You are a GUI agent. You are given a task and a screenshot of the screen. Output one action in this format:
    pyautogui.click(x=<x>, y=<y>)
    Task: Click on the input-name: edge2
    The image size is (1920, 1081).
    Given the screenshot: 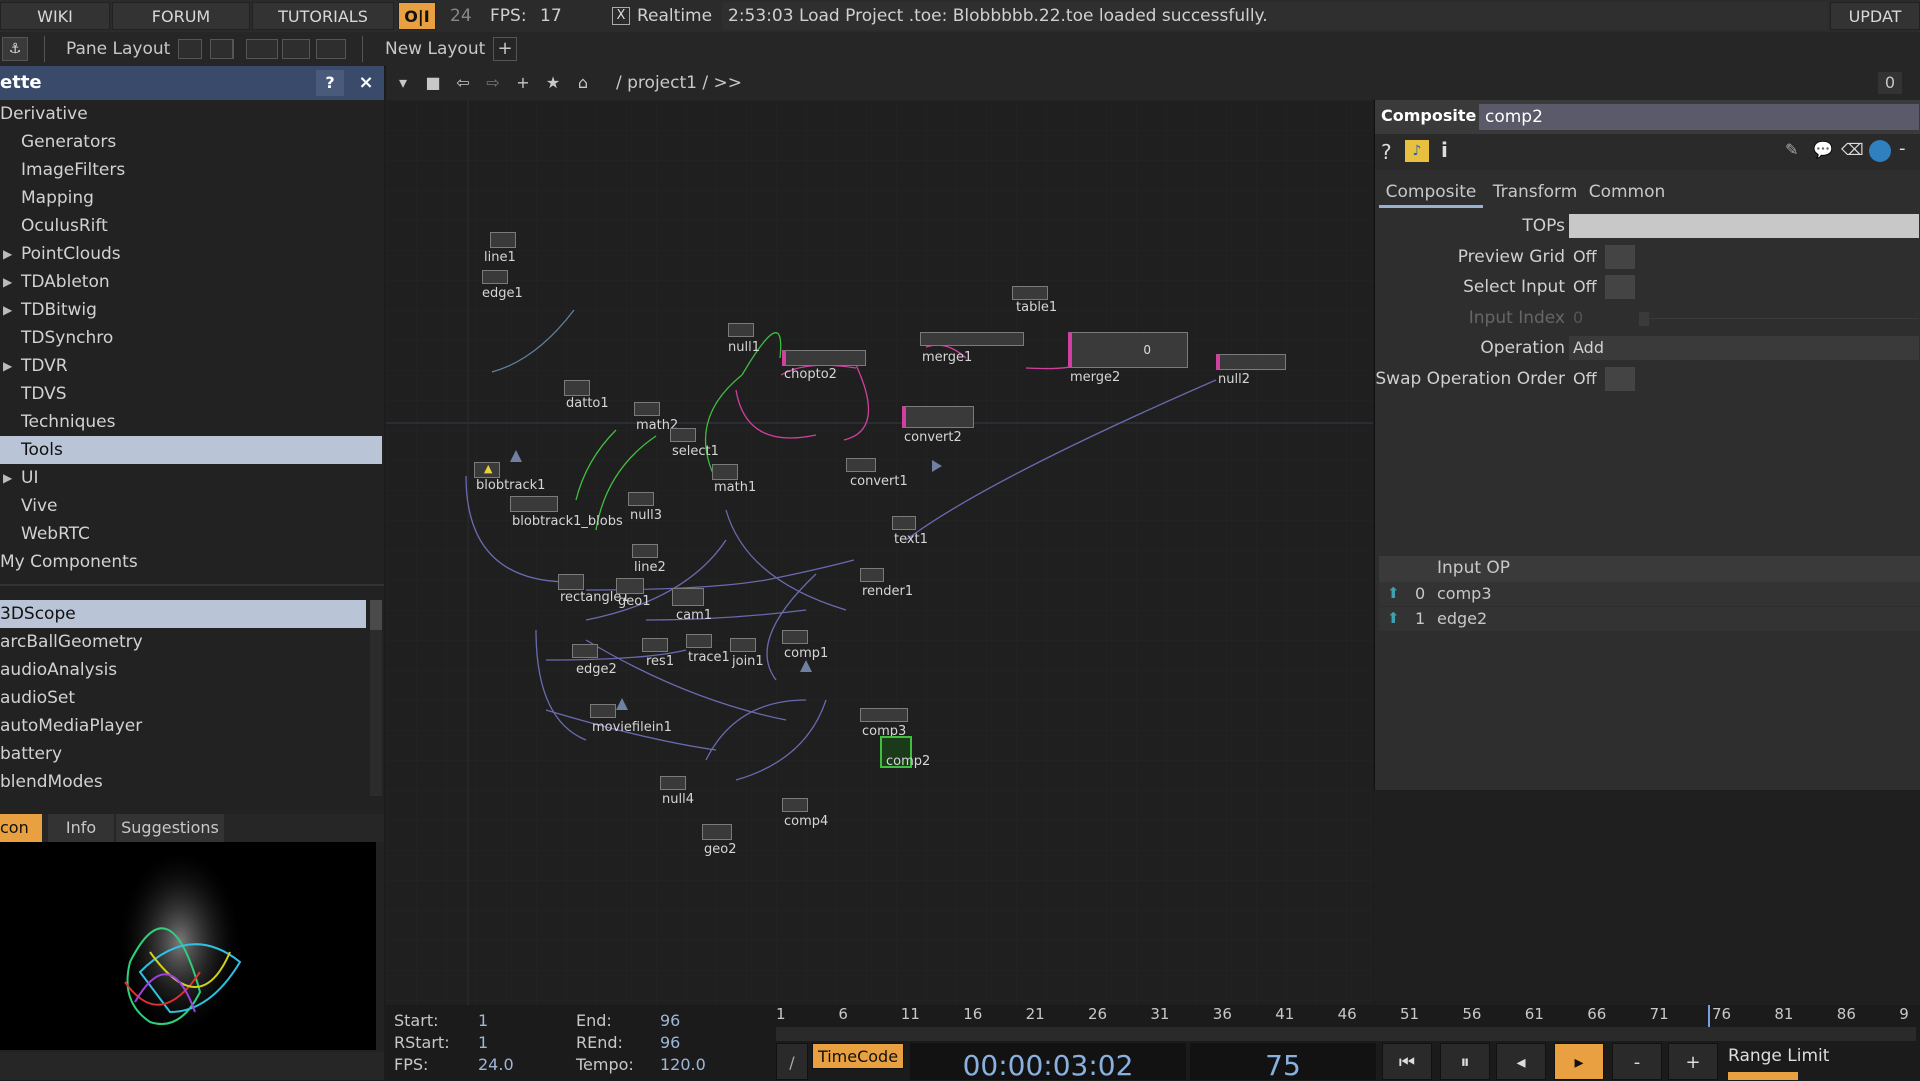 What is the action you would take?
    pyautogui.click(x=1462, y=618)
    